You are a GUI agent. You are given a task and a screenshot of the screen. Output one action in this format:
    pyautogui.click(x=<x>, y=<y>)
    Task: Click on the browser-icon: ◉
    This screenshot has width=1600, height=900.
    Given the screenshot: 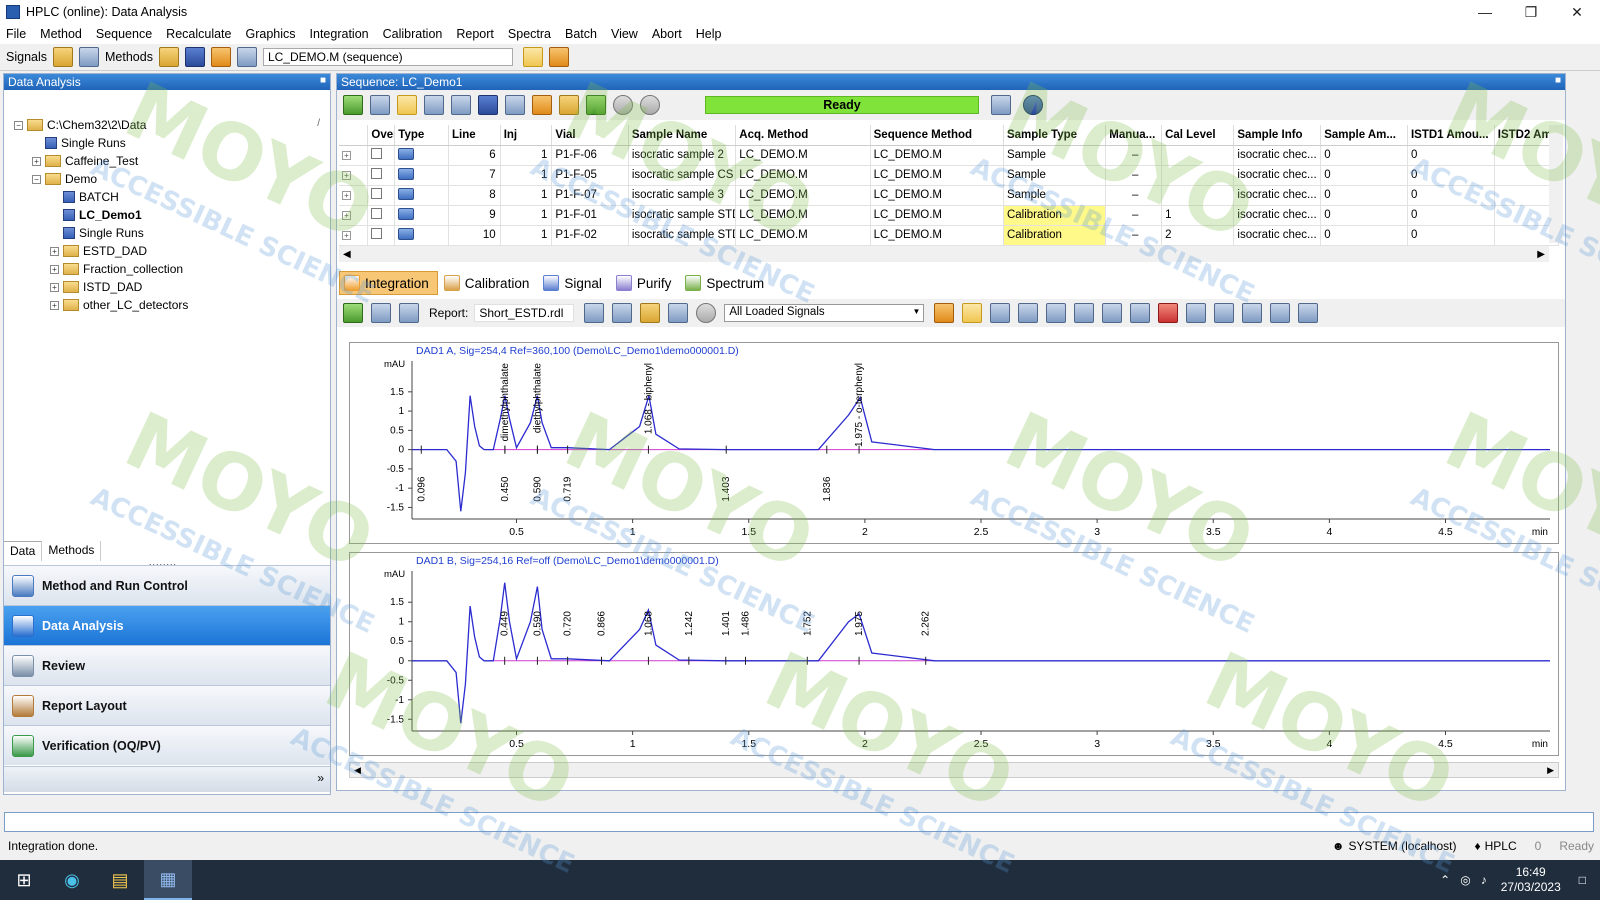 What is the action you would take?
    pyautogui.click(x=72, y=880)
    